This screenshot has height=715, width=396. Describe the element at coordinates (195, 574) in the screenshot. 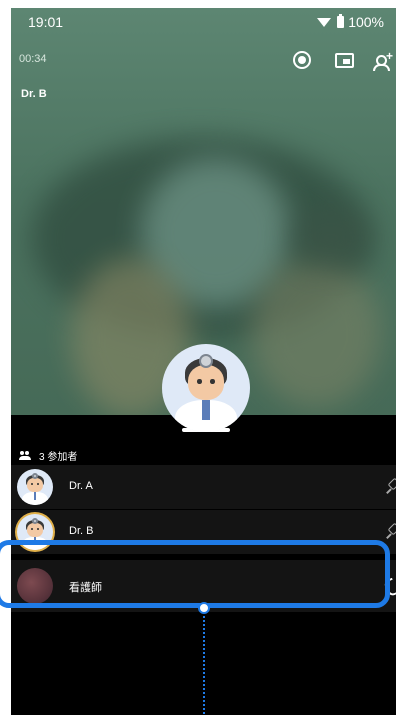

I see `selection-highlight` at that location.